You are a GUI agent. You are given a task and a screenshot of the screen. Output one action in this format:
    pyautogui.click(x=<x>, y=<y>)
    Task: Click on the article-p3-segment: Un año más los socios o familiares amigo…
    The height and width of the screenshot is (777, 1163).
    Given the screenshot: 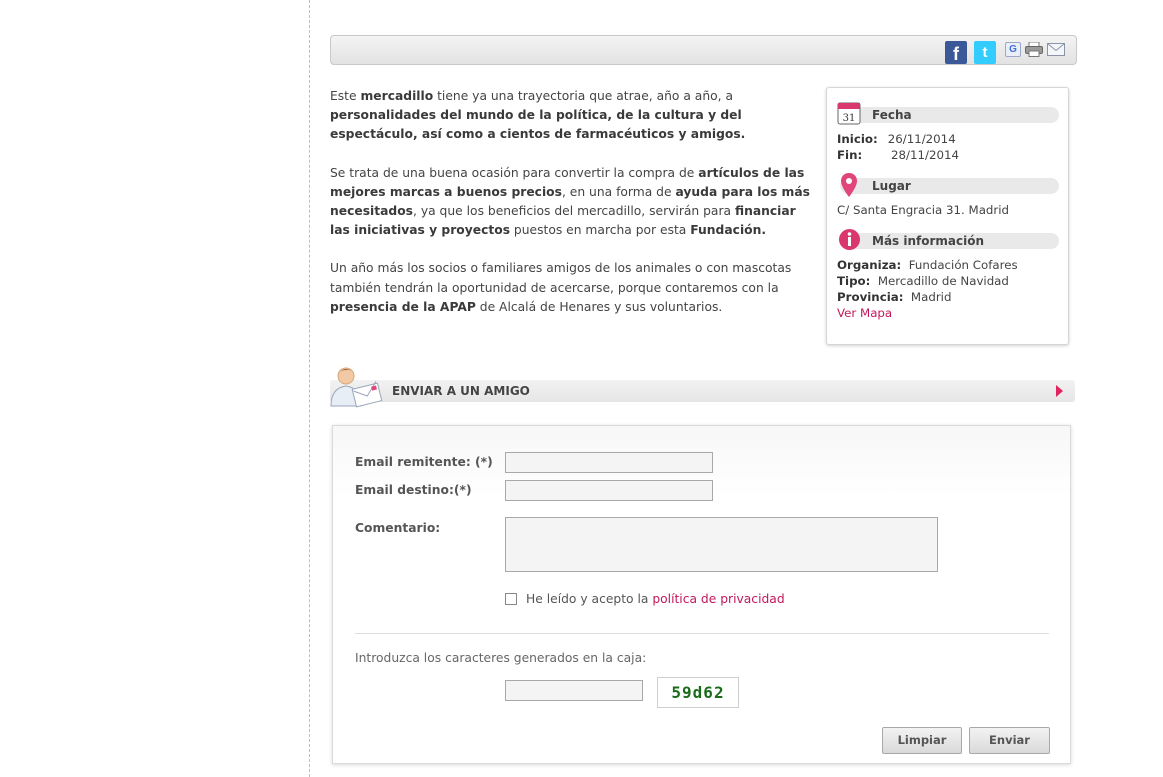 What is the action you would take?
    pyautogui.click(x=561, y=278)
    